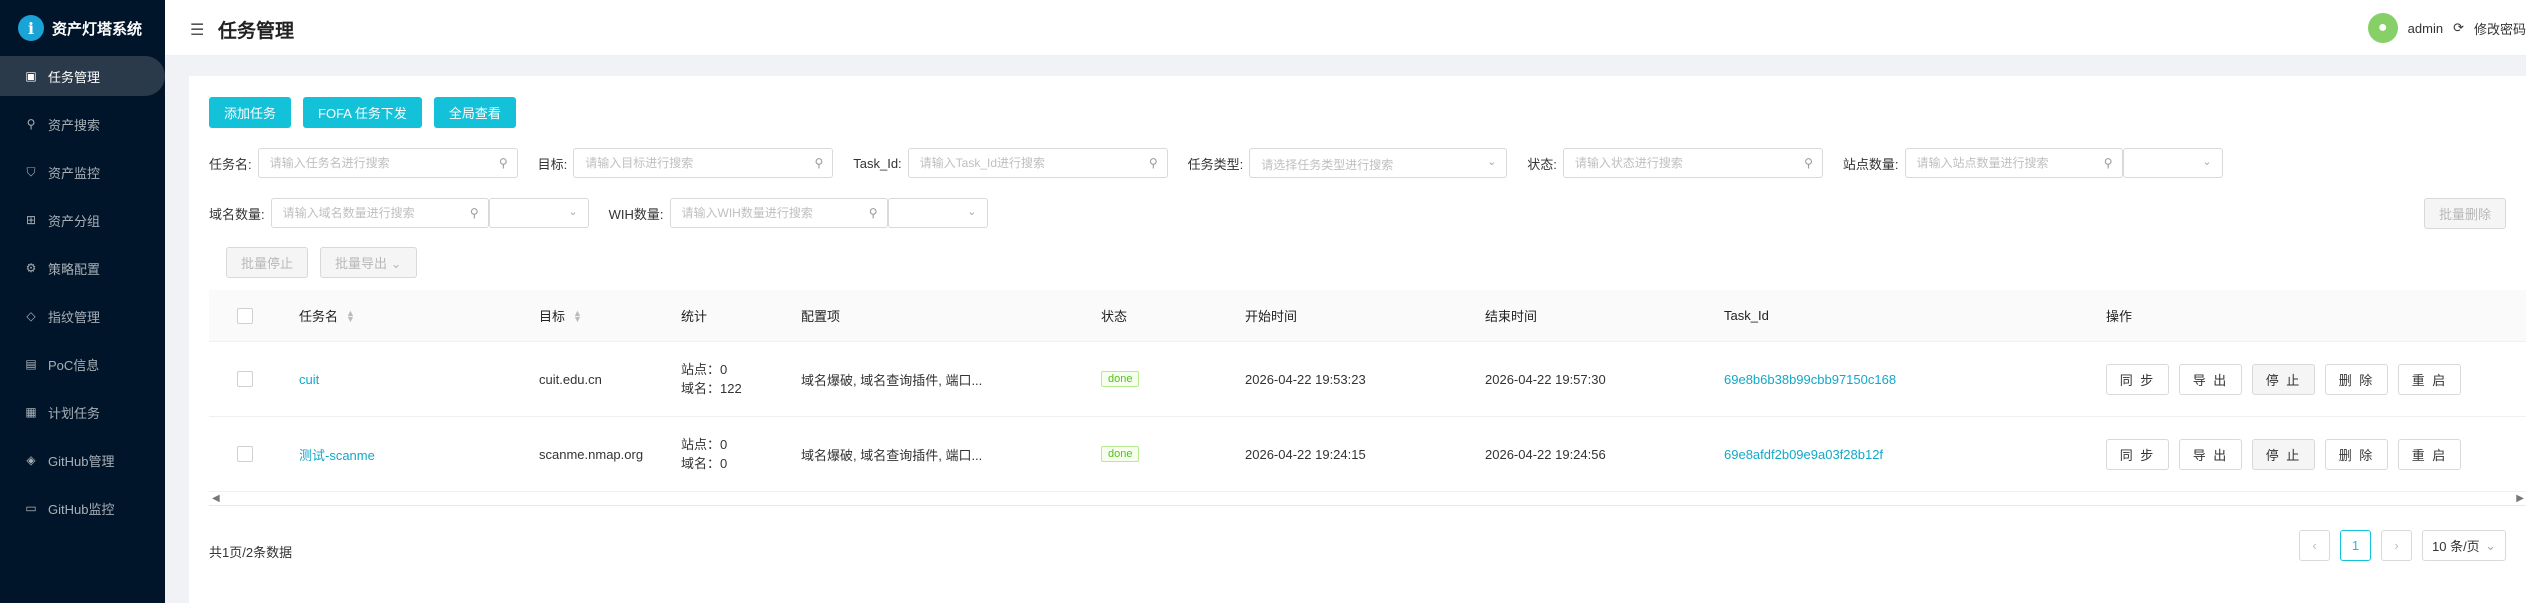  Describe the element at coordinates (1545, 379) in the screenshot. I see `end-time-value: 2026-04-22 19:57:30` at that location.